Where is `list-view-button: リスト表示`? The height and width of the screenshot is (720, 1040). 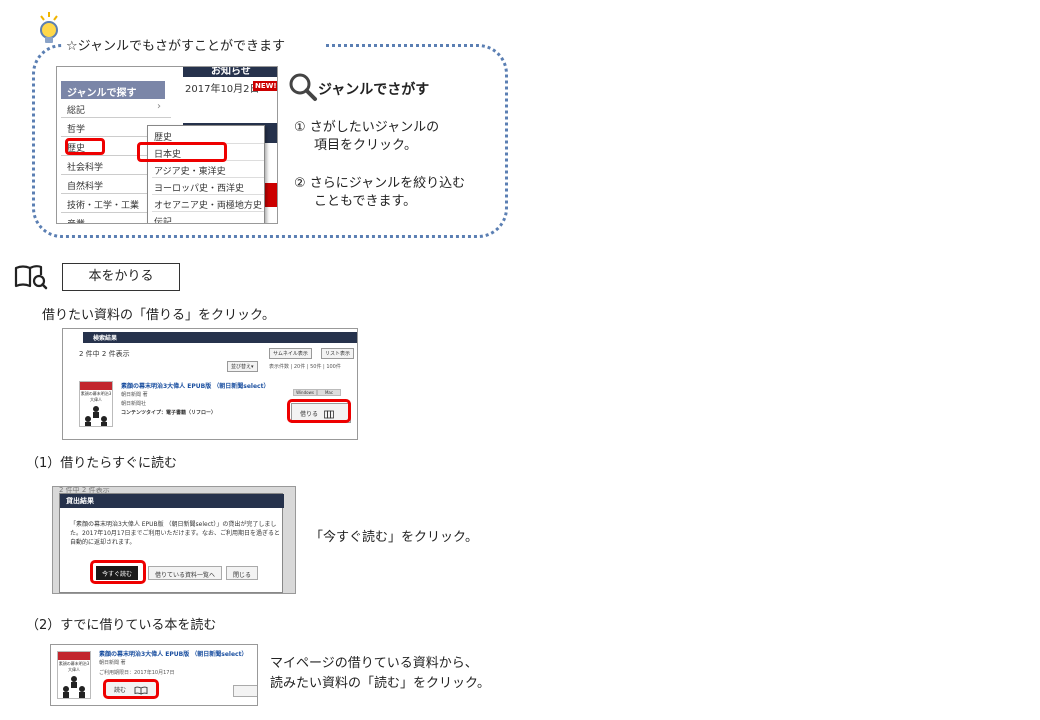 list-view-button: リスト表示 is located at coordinates (338, 353).